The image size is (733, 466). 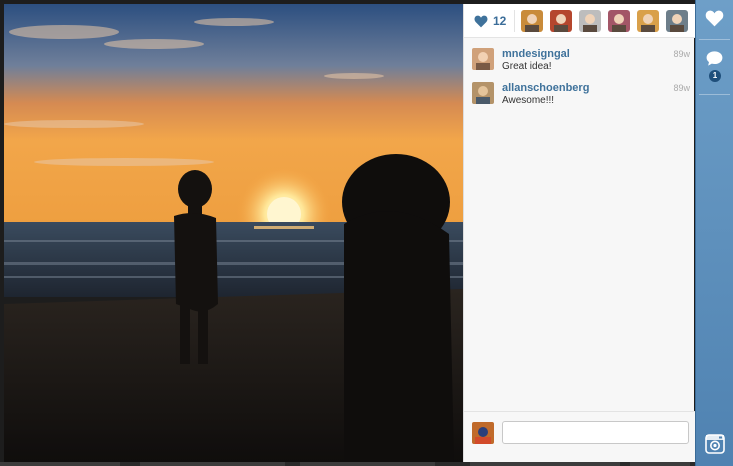 I want to click on like-count-label: 12, so click(x=500, y=21).